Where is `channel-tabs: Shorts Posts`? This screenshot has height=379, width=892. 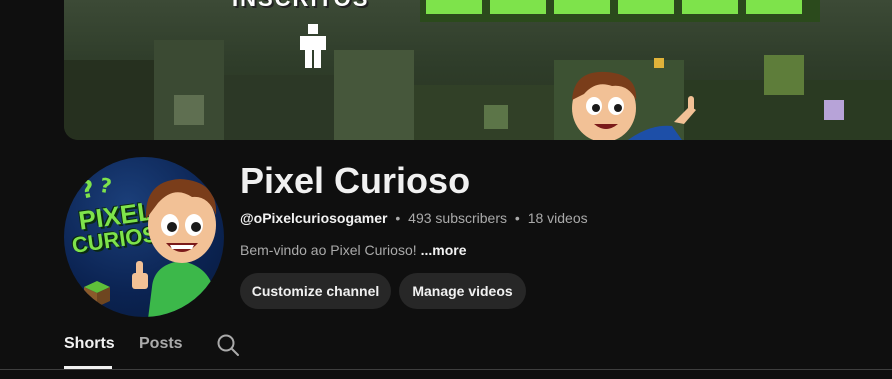
channel-tabs: Shorts Posts is located at coordinates (446, 347).